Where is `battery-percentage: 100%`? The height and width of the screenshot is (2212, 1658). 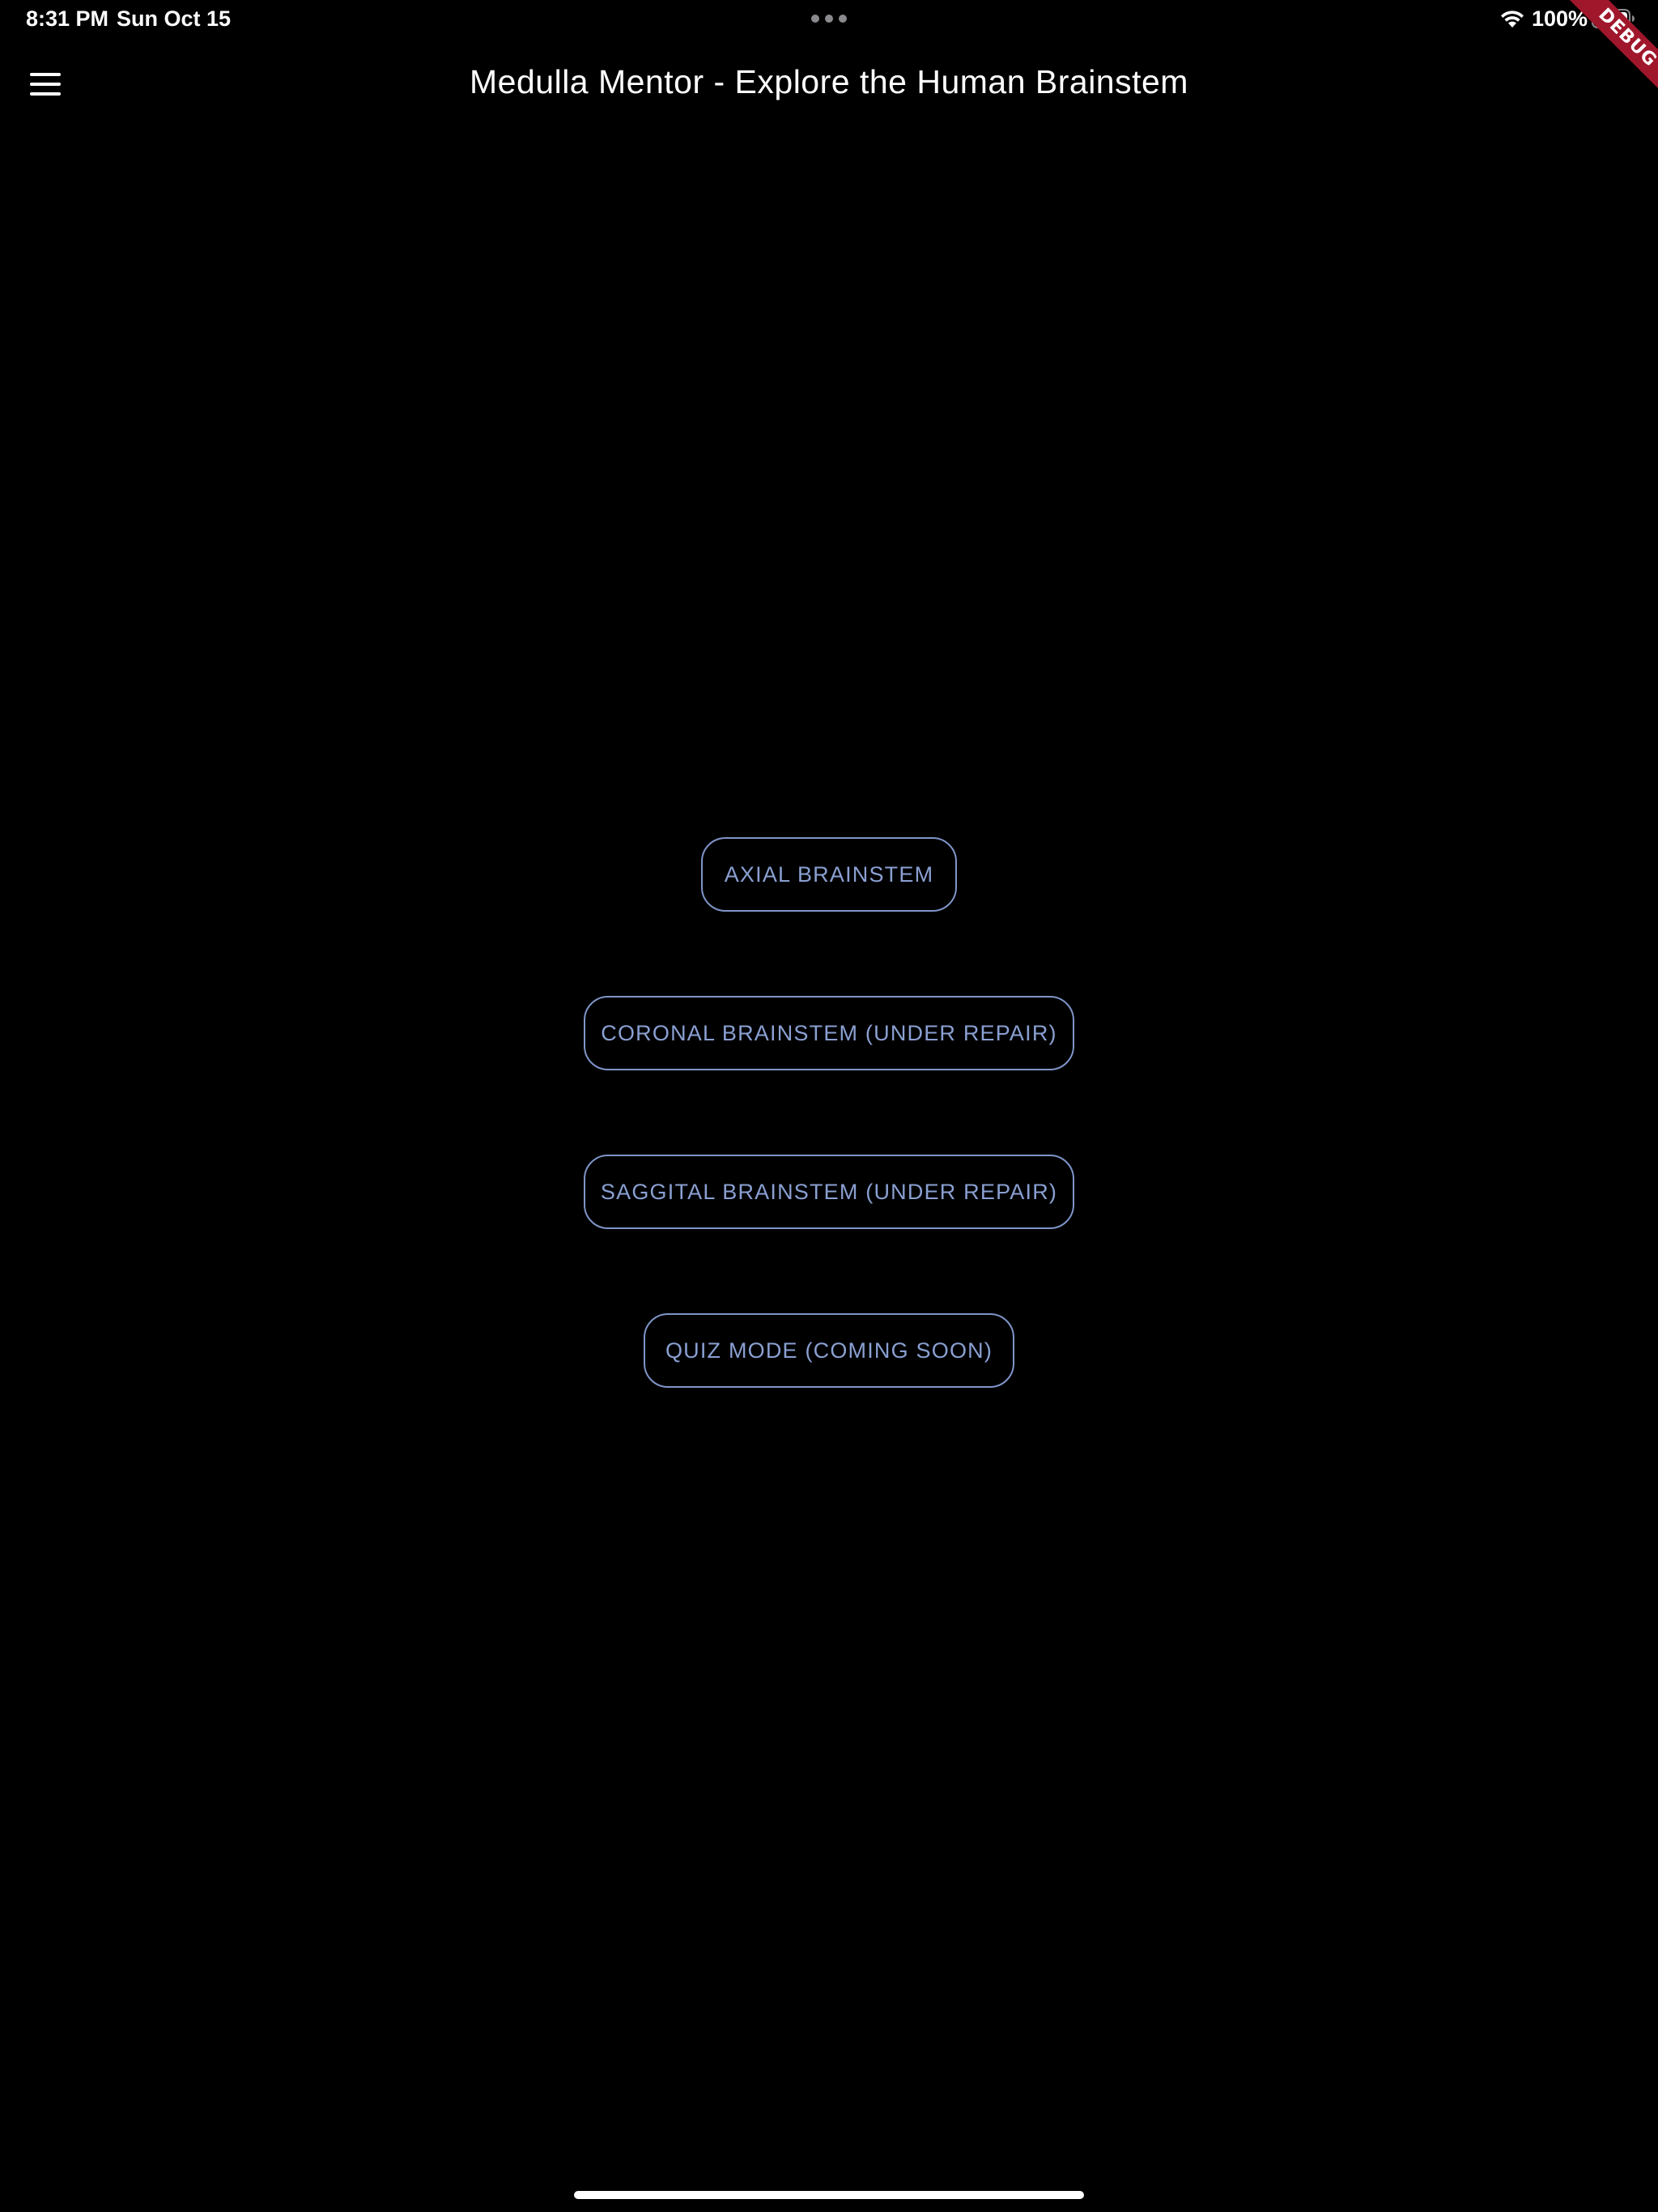
battery-percentage: 100% is located at coordinates (1560, 19).